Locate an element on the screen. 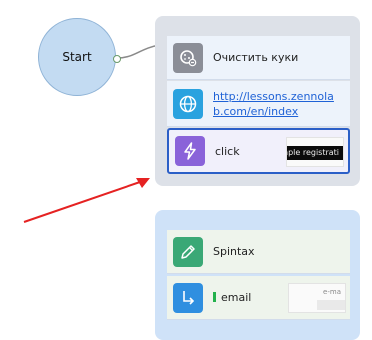 The height and width of the screenshot is (340, 372). url-link: http://lessons.zennola b.com/en/index is located at coordinates (273, 104).